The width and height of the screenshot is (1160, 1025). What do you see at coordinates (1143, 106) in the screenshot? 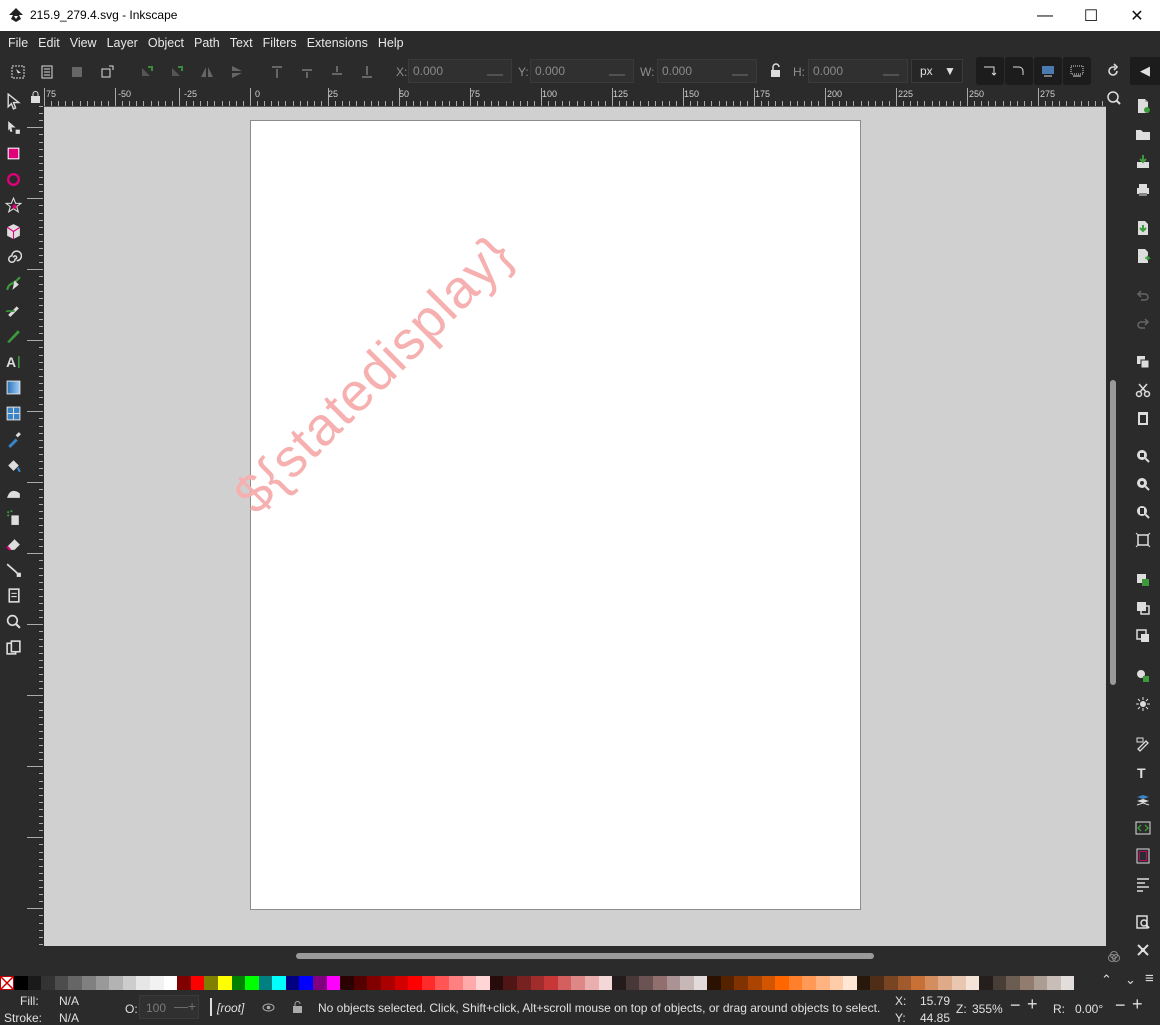
I see `new-document-icon` at bounding box center [1143, 106].